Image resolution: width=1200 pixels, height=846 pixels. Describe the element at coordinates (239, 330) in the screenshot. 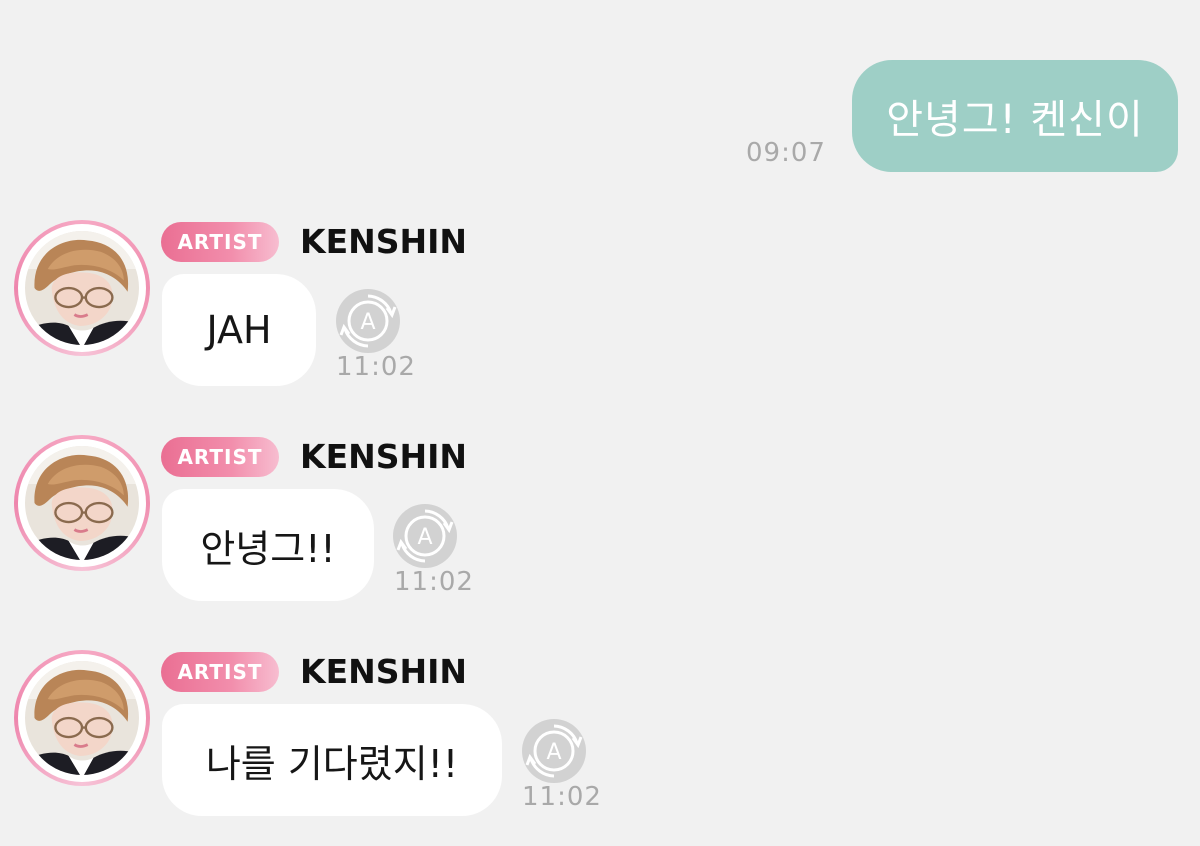

I see `incoming-bubble: JAH` at that location.